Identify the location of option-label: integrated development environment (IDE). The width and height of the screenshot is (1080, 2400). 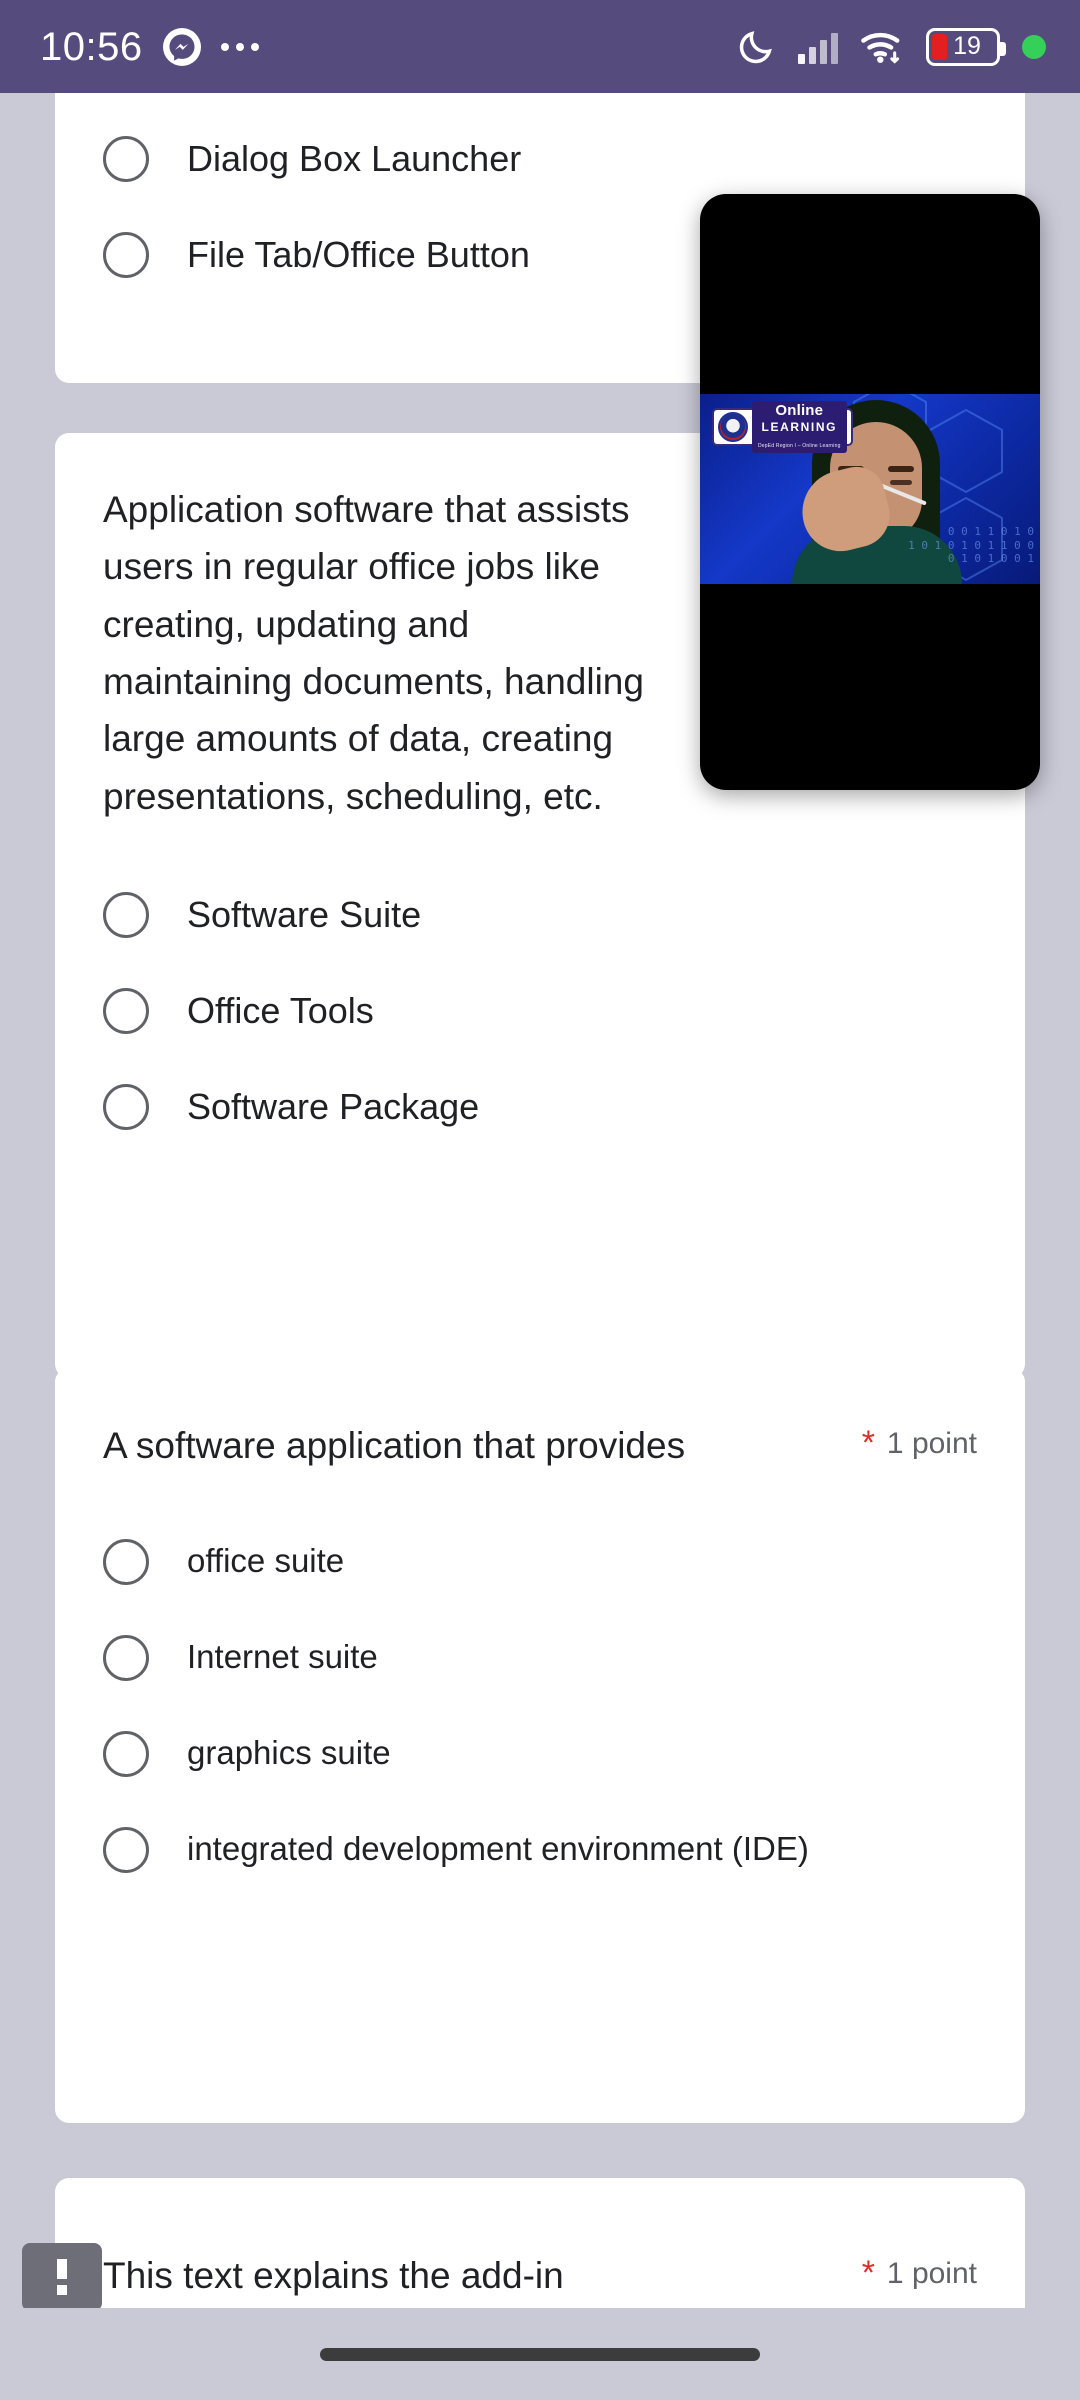
(498, 1849).